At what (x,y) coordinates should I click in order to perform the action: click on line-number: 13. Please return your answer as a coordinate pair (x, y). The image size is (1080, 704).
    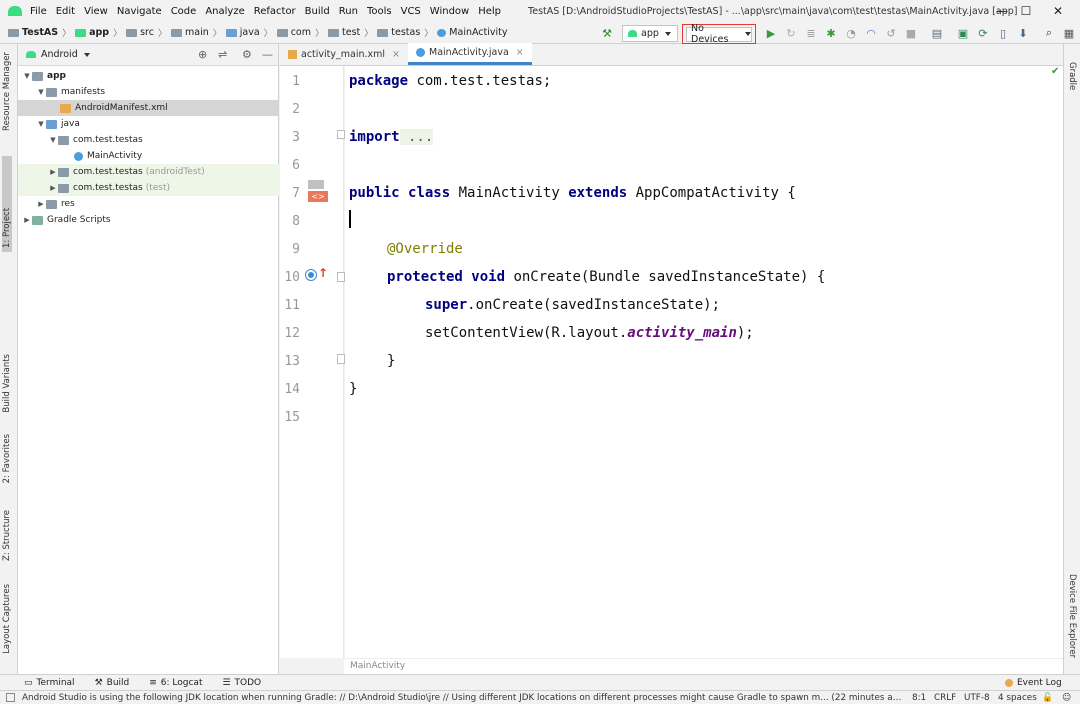
    Looking at the image, I should click on (292, 361).